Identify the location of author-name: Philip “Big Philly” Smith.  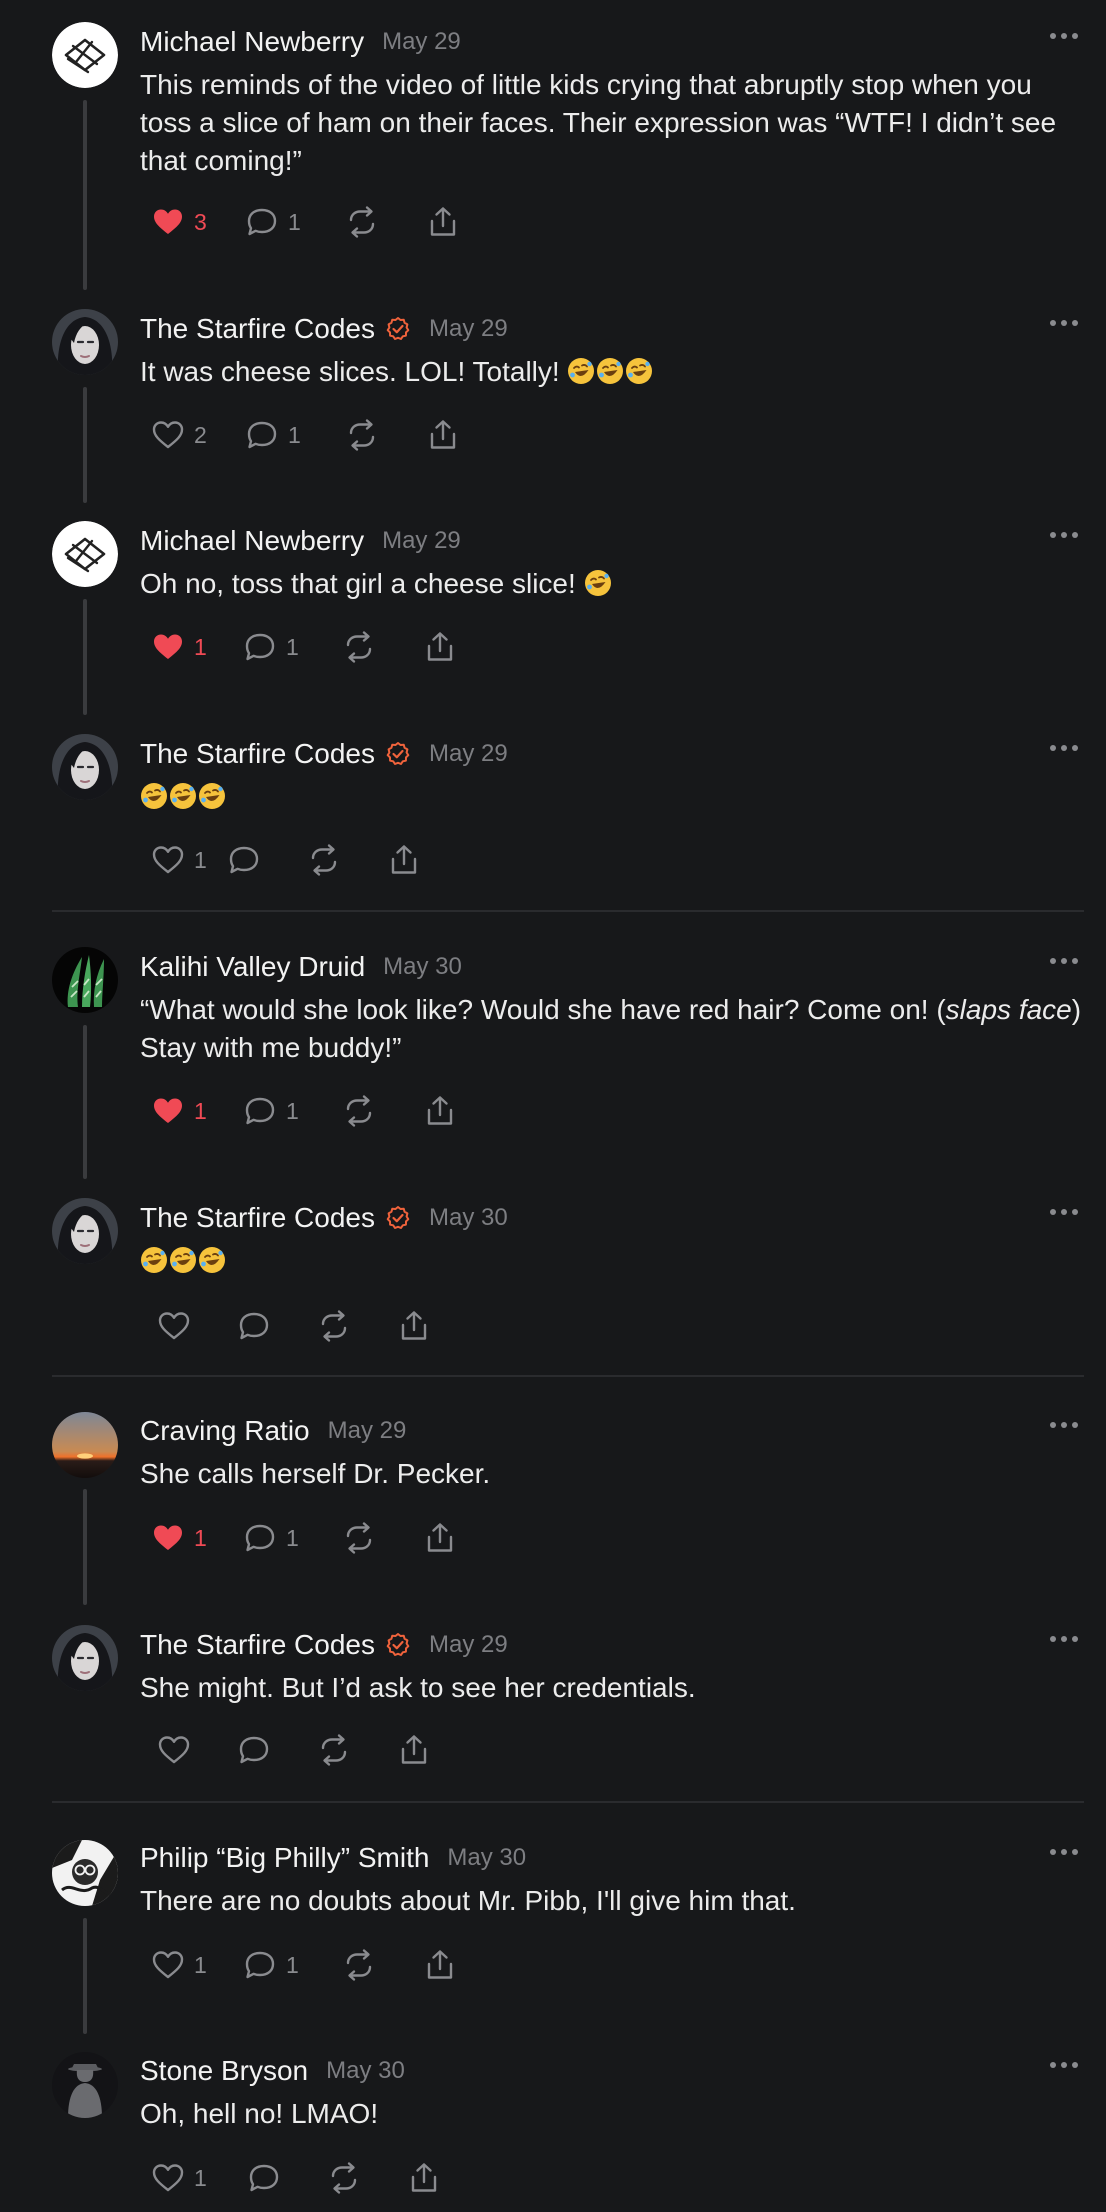
(284, 1858).